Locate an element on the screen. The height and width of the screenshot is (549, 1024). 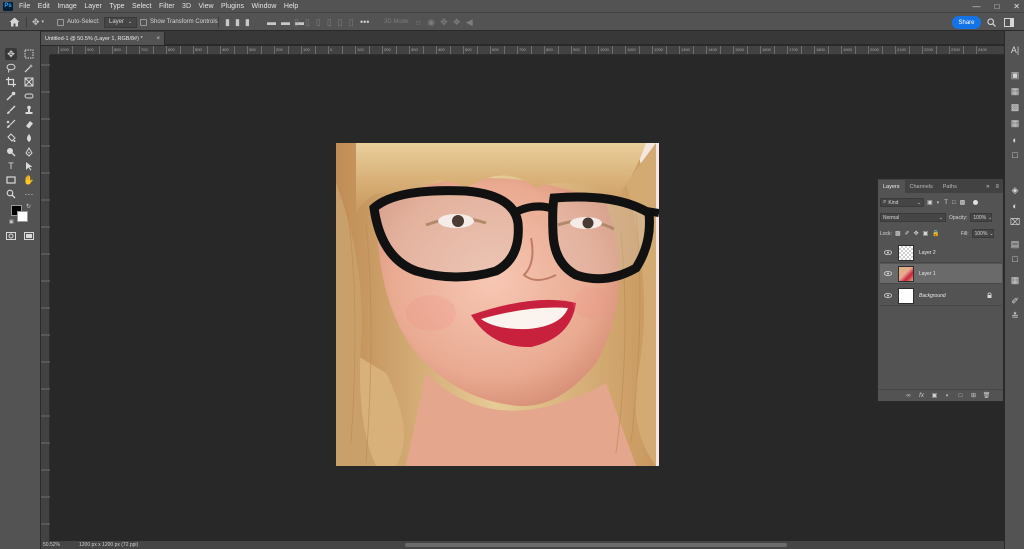
more-options-icon: ••• is located at coordinates (364, 22).